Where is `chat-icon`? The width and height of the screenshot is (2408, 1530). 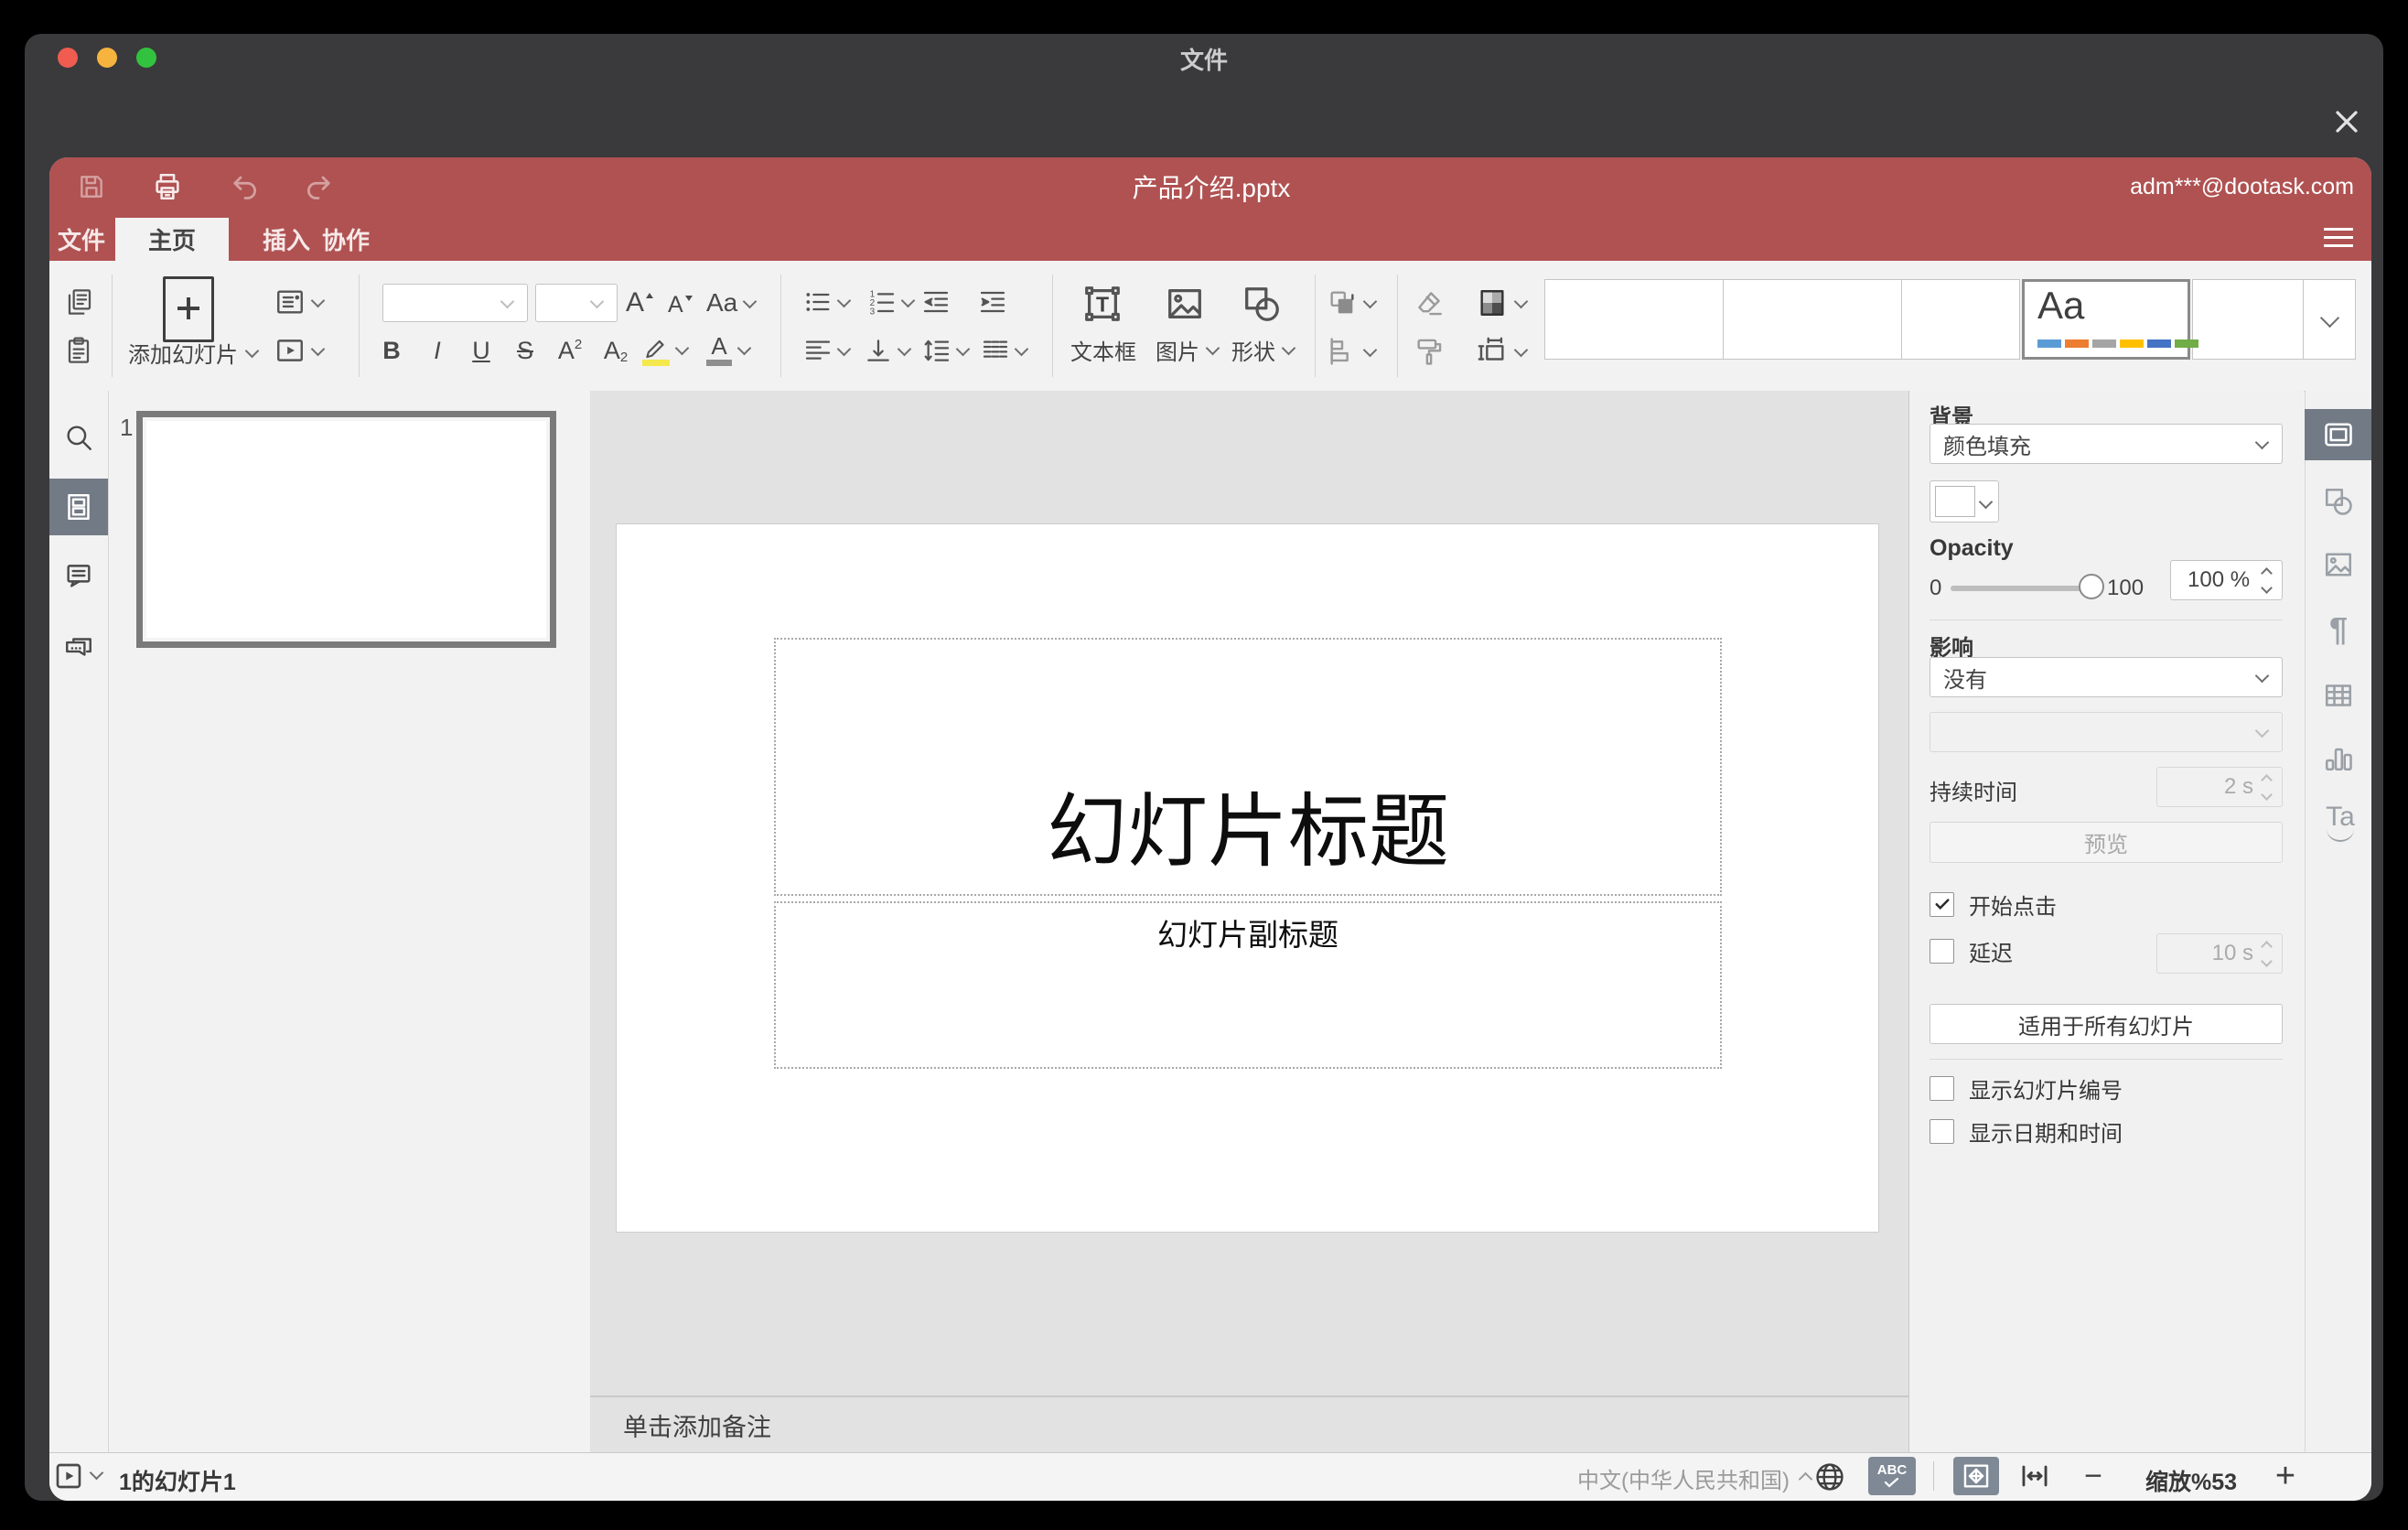 chat-icon is located at coordinates (78, 646).